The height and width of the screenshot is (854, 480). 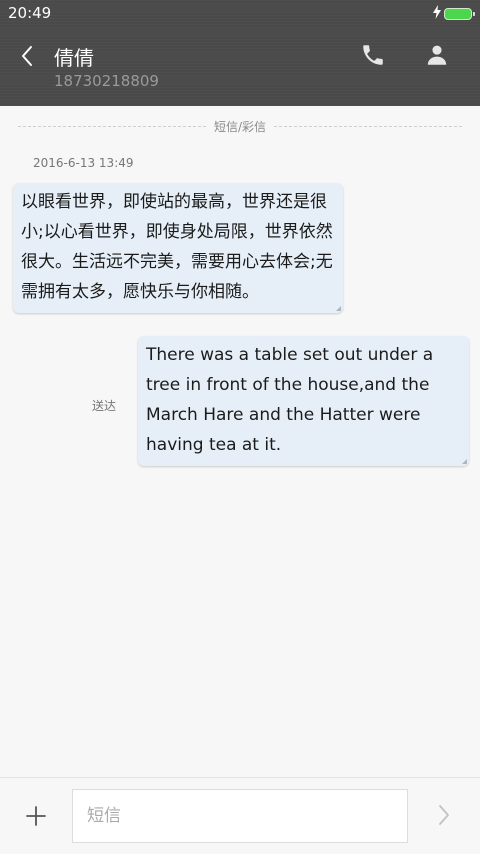 I want to click on chevron-left-icon, so click(x=27, y=56).